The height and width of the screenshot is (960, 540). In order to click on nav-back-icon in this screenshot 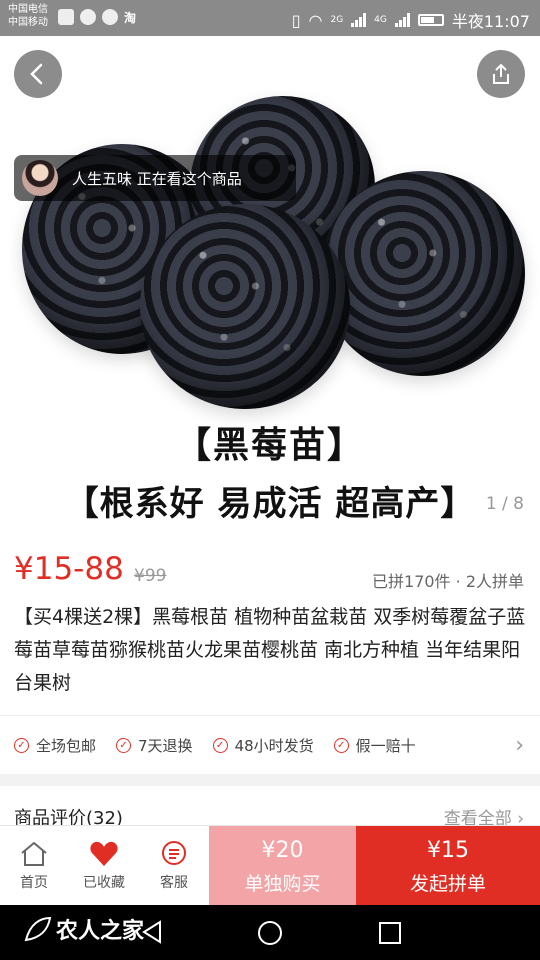, I will do `click(152, 932)`.